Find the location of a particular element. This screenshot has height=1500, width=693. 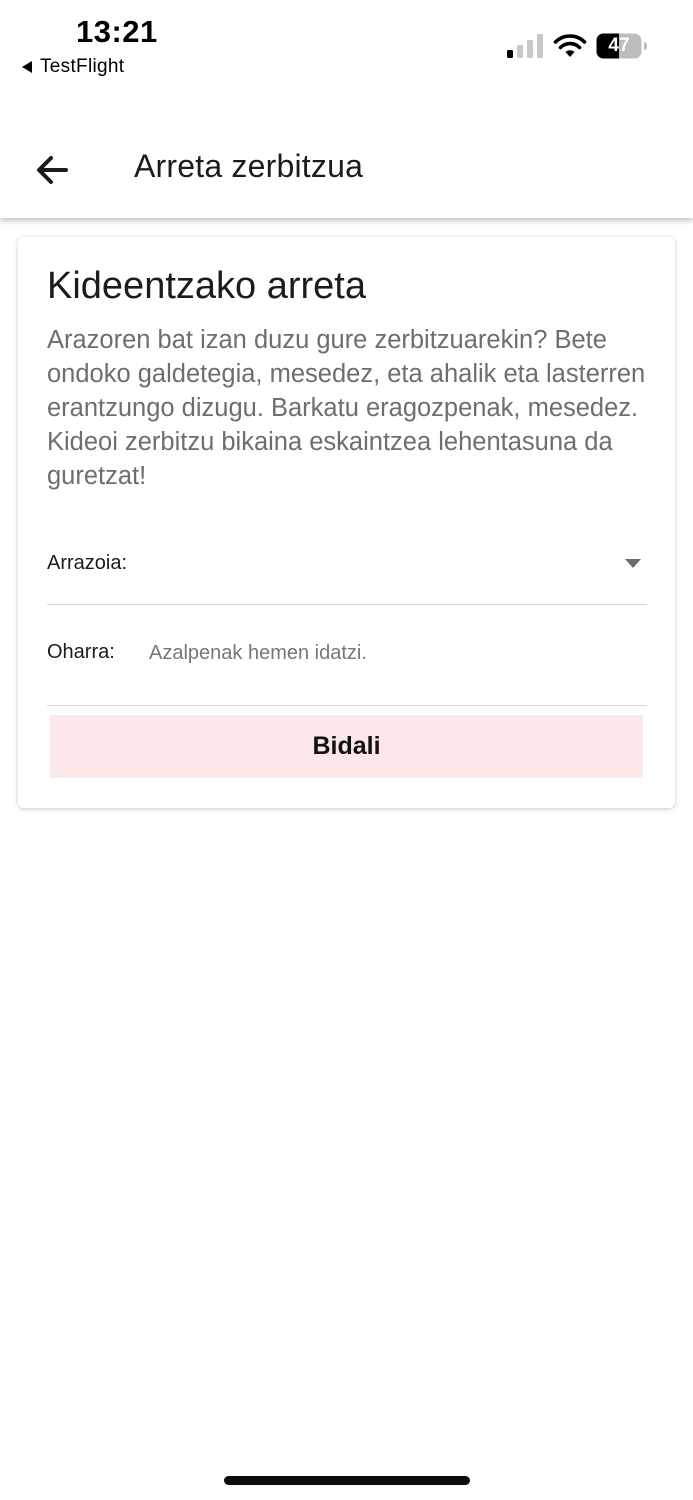

wifi-icon is located at coordinates (570, 45).